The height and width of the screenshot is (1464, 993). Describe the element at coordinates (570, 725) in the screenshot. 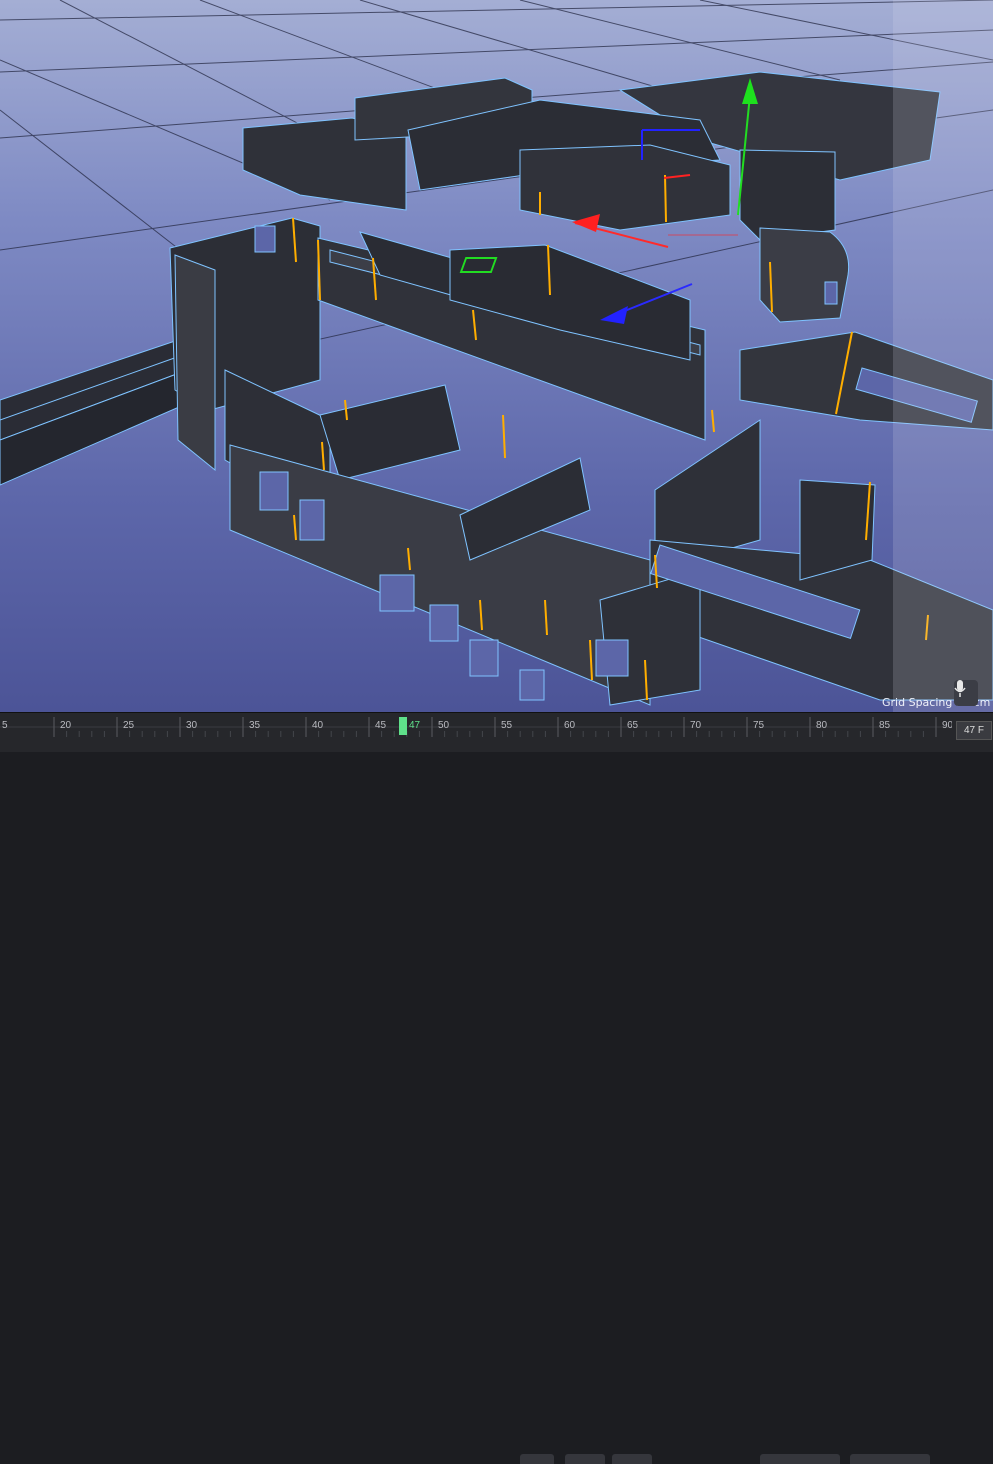

I see `timeline-tick-label: 60` at that location.